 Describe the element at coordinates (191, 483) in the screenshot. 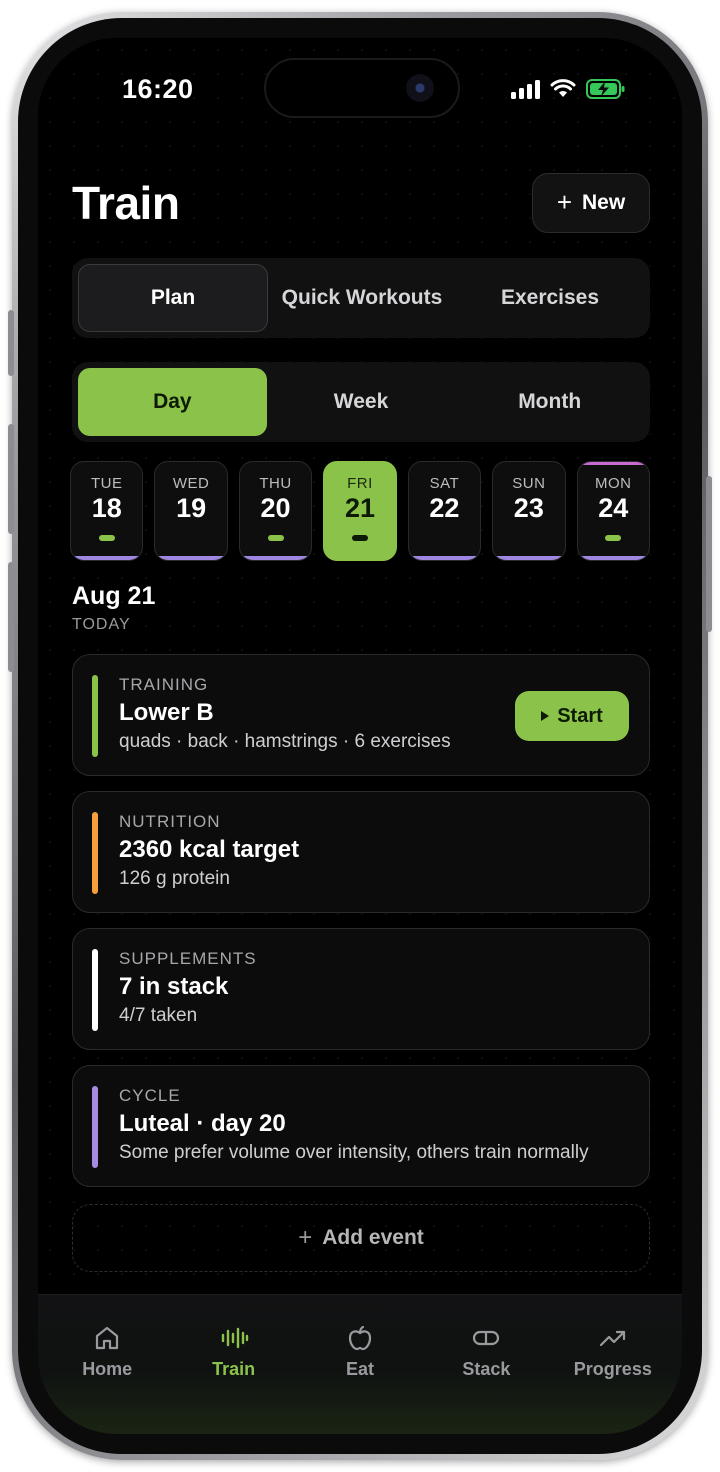

I see `day-name: WED` at that location.